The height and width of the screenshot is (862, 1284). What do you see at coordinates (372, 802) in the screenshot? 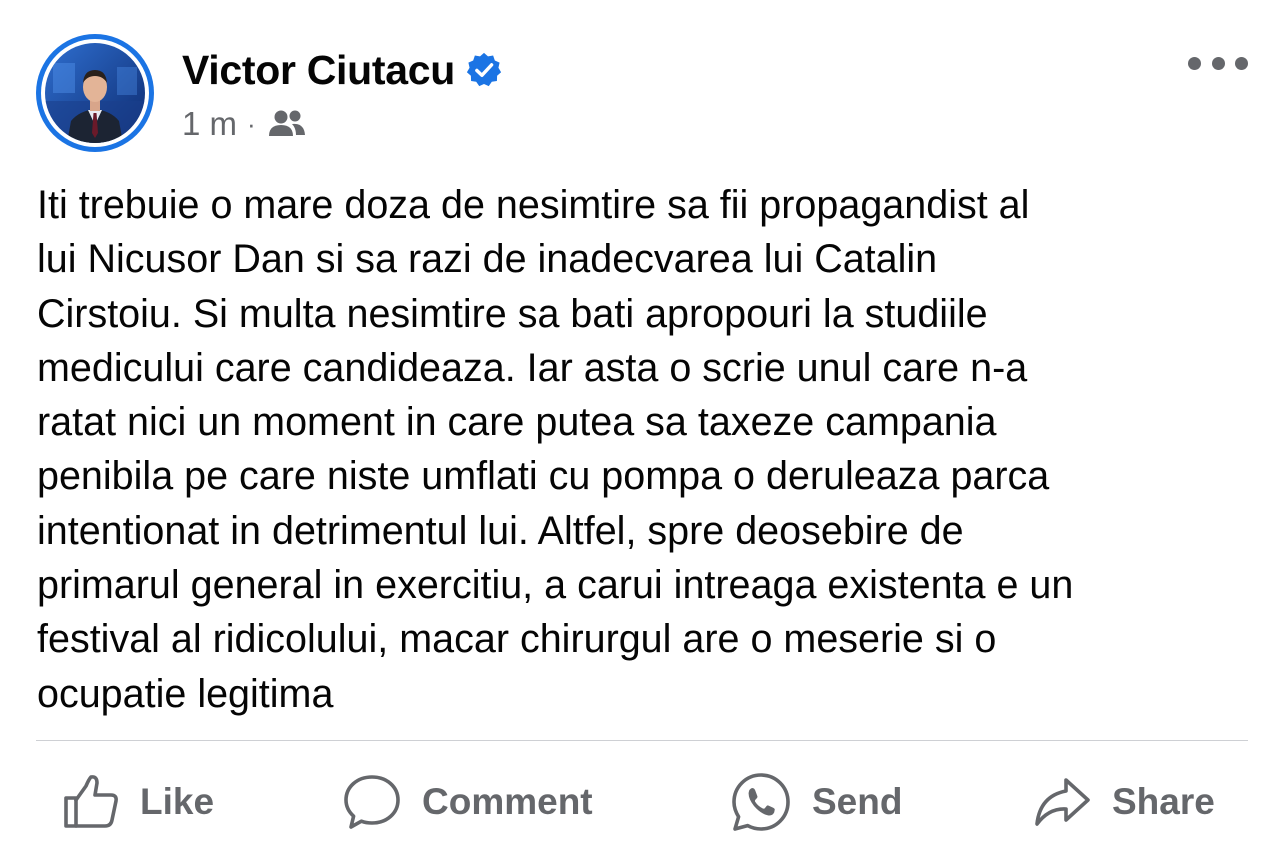
I see `comment-bubble-icon` at bounding box center [372, 802].